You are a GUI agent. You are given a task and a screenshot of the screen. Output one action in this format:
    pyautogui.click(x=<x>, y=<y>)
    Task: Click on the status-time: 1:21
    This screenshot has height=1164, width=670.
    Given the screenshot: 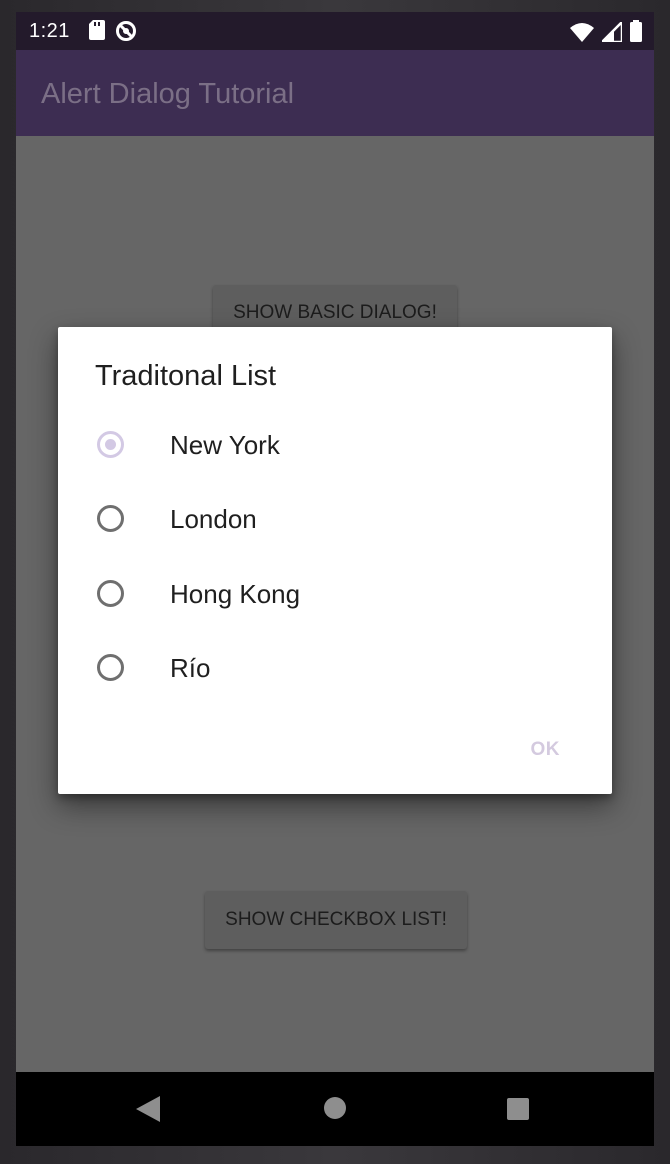 What is the action you would take?
    pyautogui.click(x=49, y=31)
    